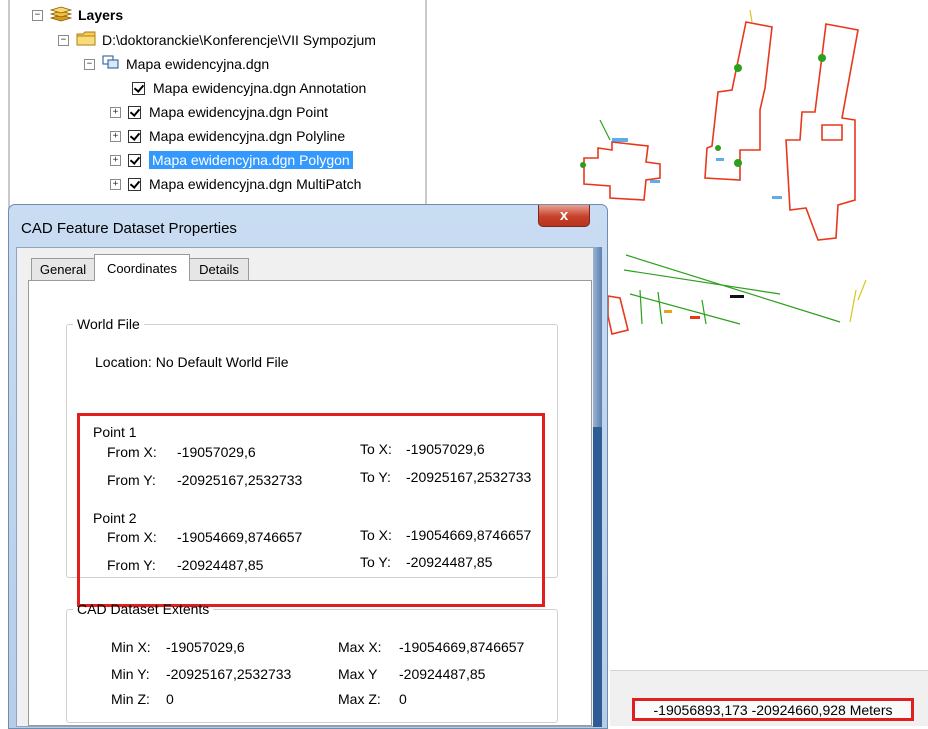  I want to click on scrollbar-thumb, so click(597, 577).